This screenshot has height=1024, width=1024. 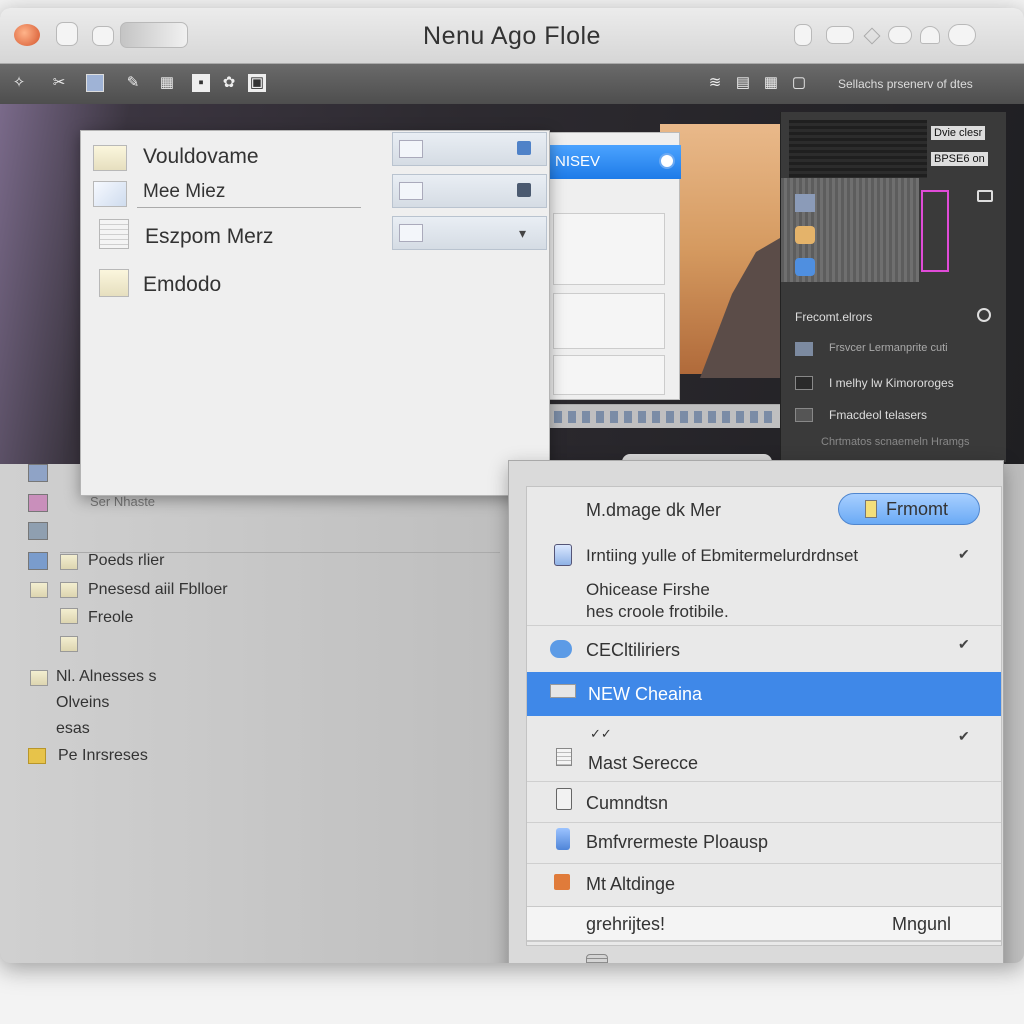 What do you see at coordinates (133, 83) in the screenshot?
I see `pen-icon: ✎` at bounding box center [133, 83].